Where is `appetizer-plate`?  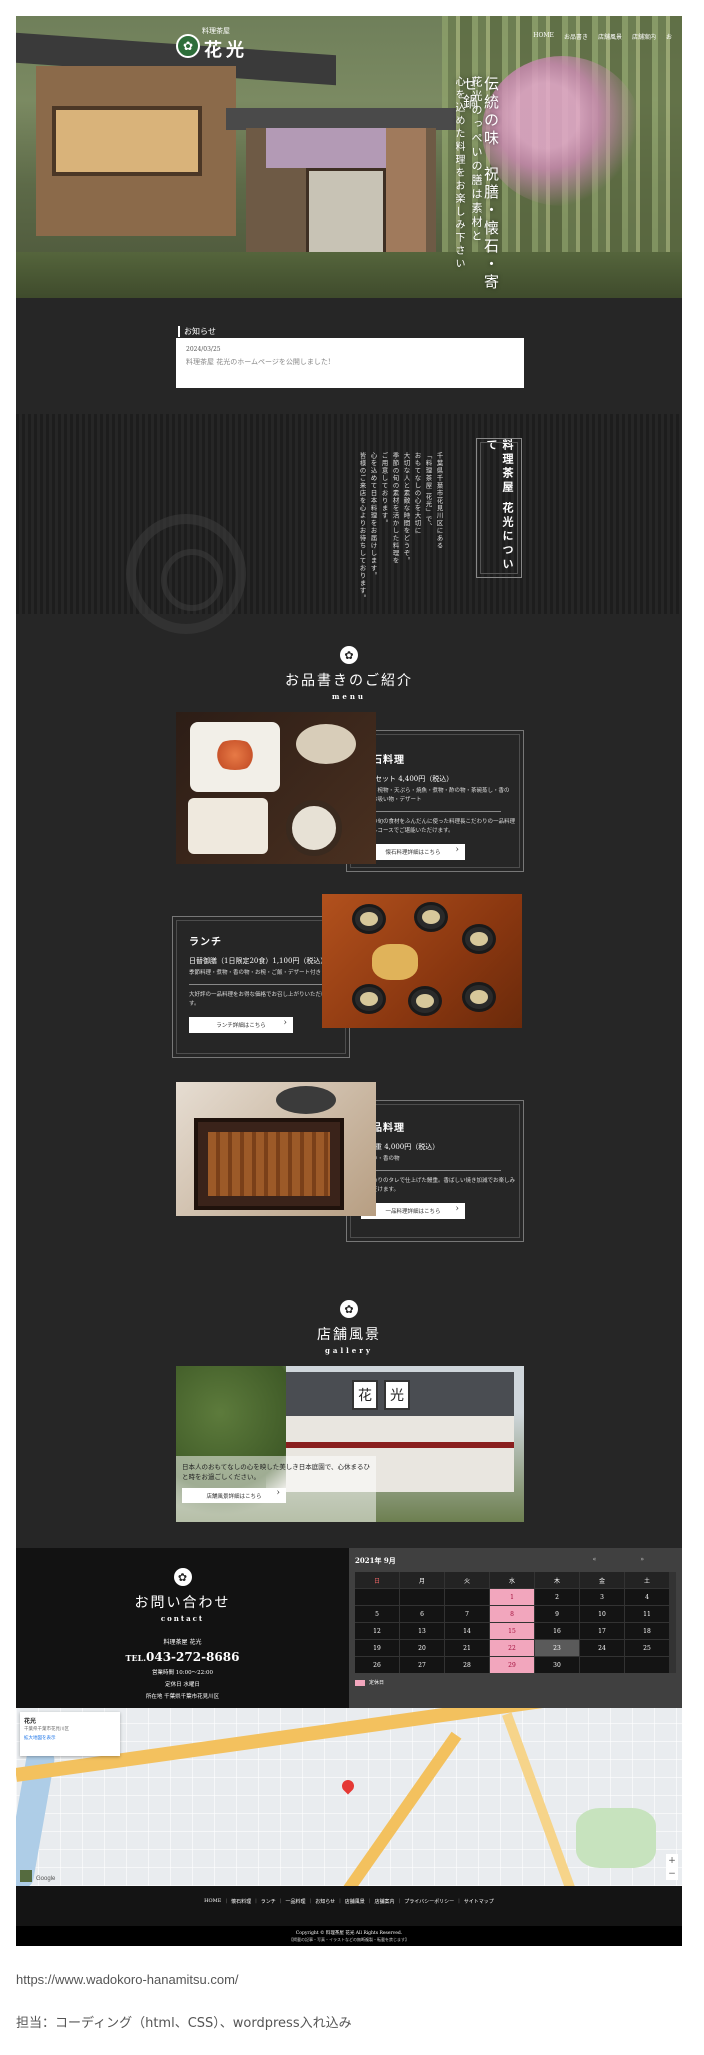 appetizer-plate is located at coordinates (228, 826).